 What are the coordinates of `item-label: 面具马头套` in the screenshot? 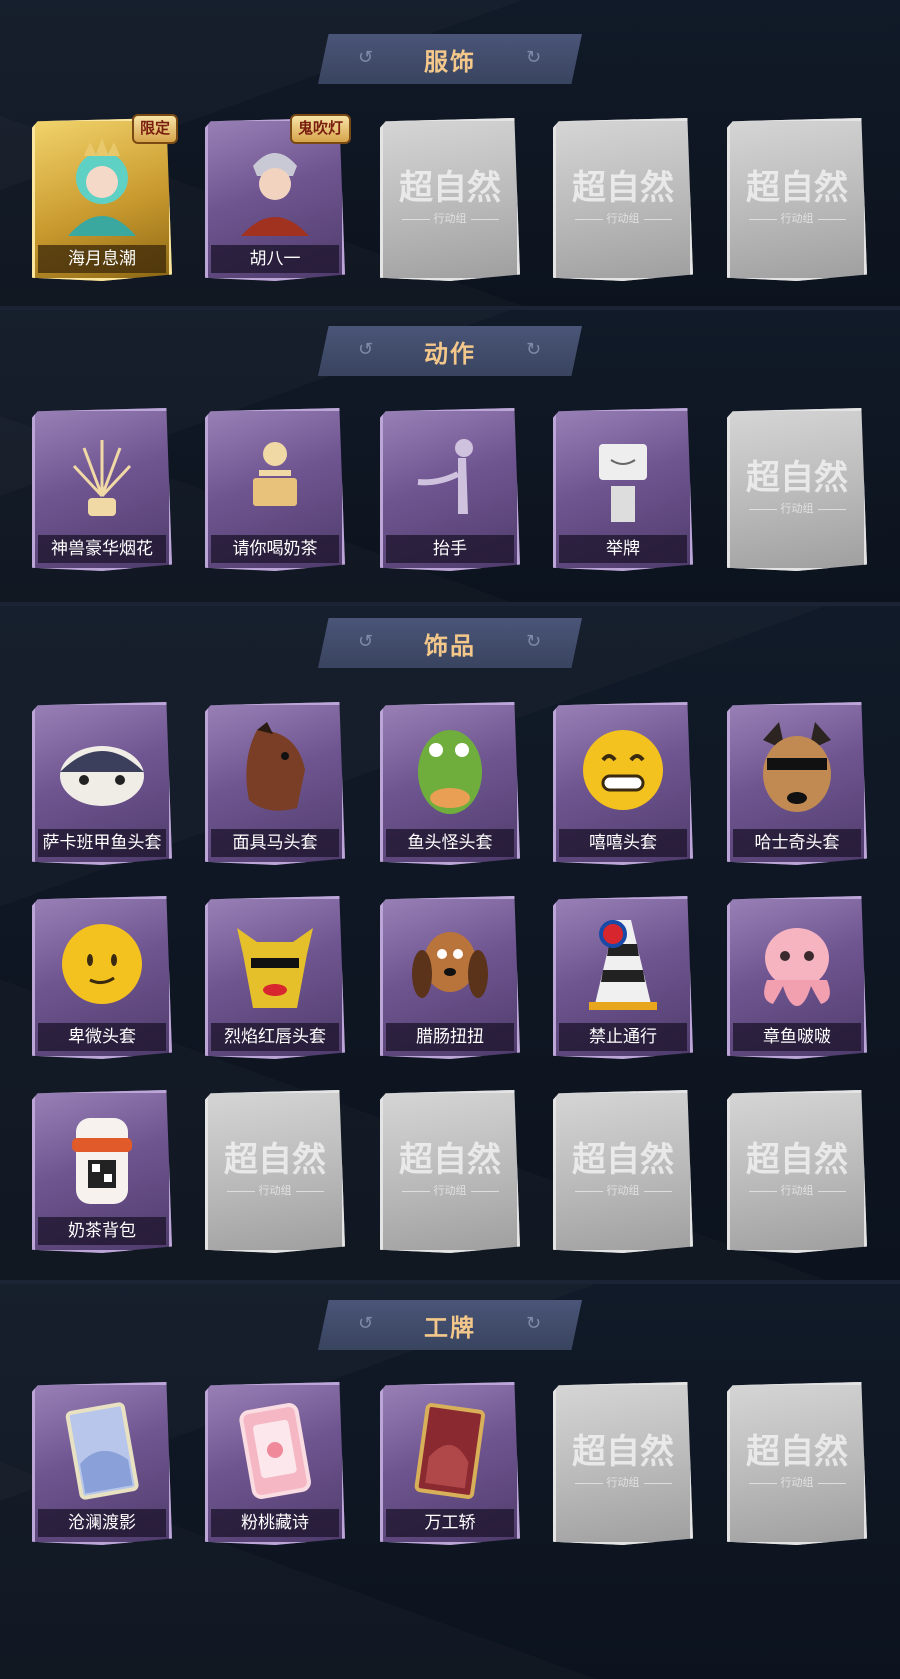 It's located at (275, 843).